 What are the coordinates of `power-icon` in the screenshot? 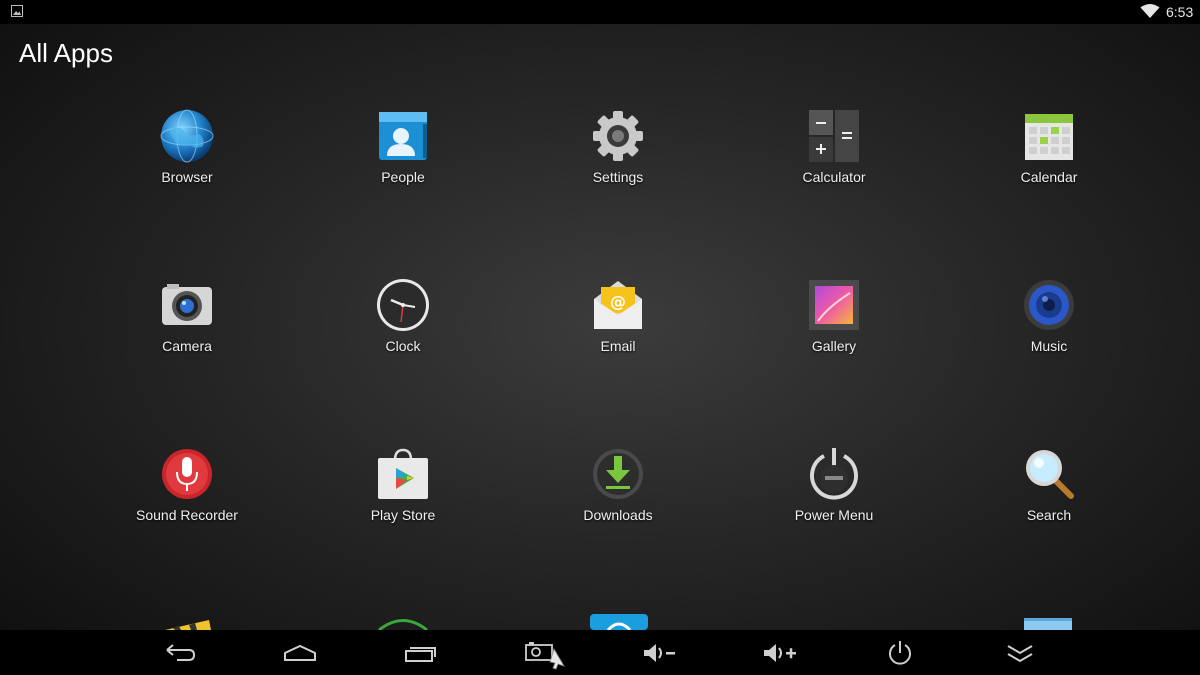 It's located at (900, 653).